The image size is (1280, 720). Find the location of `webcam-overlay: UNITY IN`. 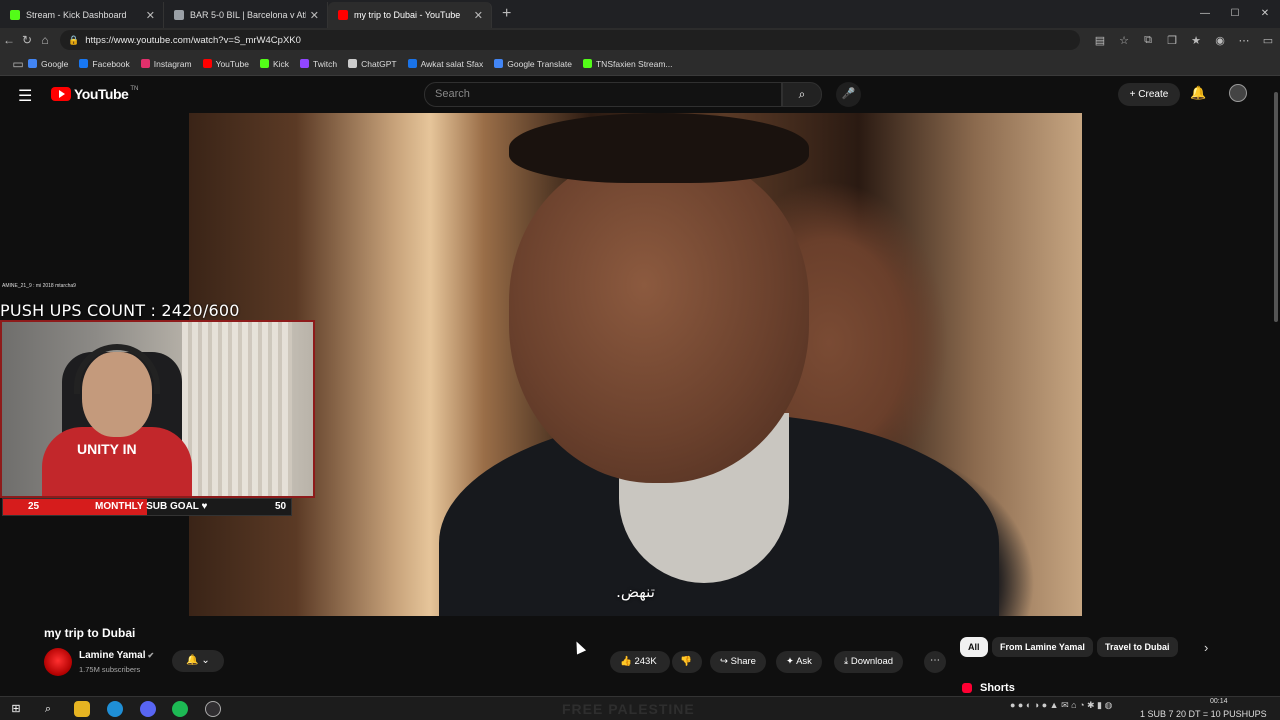

webcam-overlay: UNITY IN is located at coordinates (157, 409).